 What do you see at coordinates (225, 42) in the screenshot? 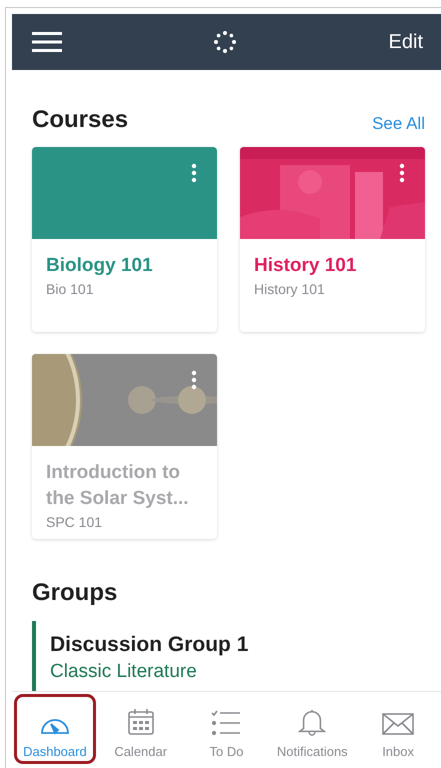
I see `logo-icon` at bounding box center [225, 42].